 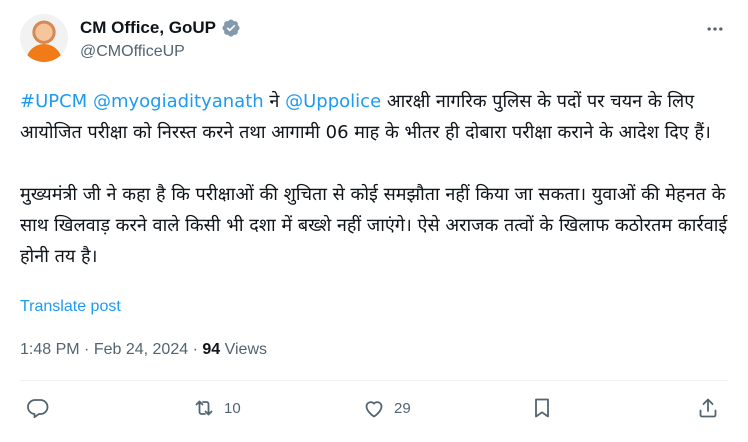 What do you see at coordinates (274, 101) in the screenshot?
I see `tweet-text-segment: ने` at bounding box center [274, 101].